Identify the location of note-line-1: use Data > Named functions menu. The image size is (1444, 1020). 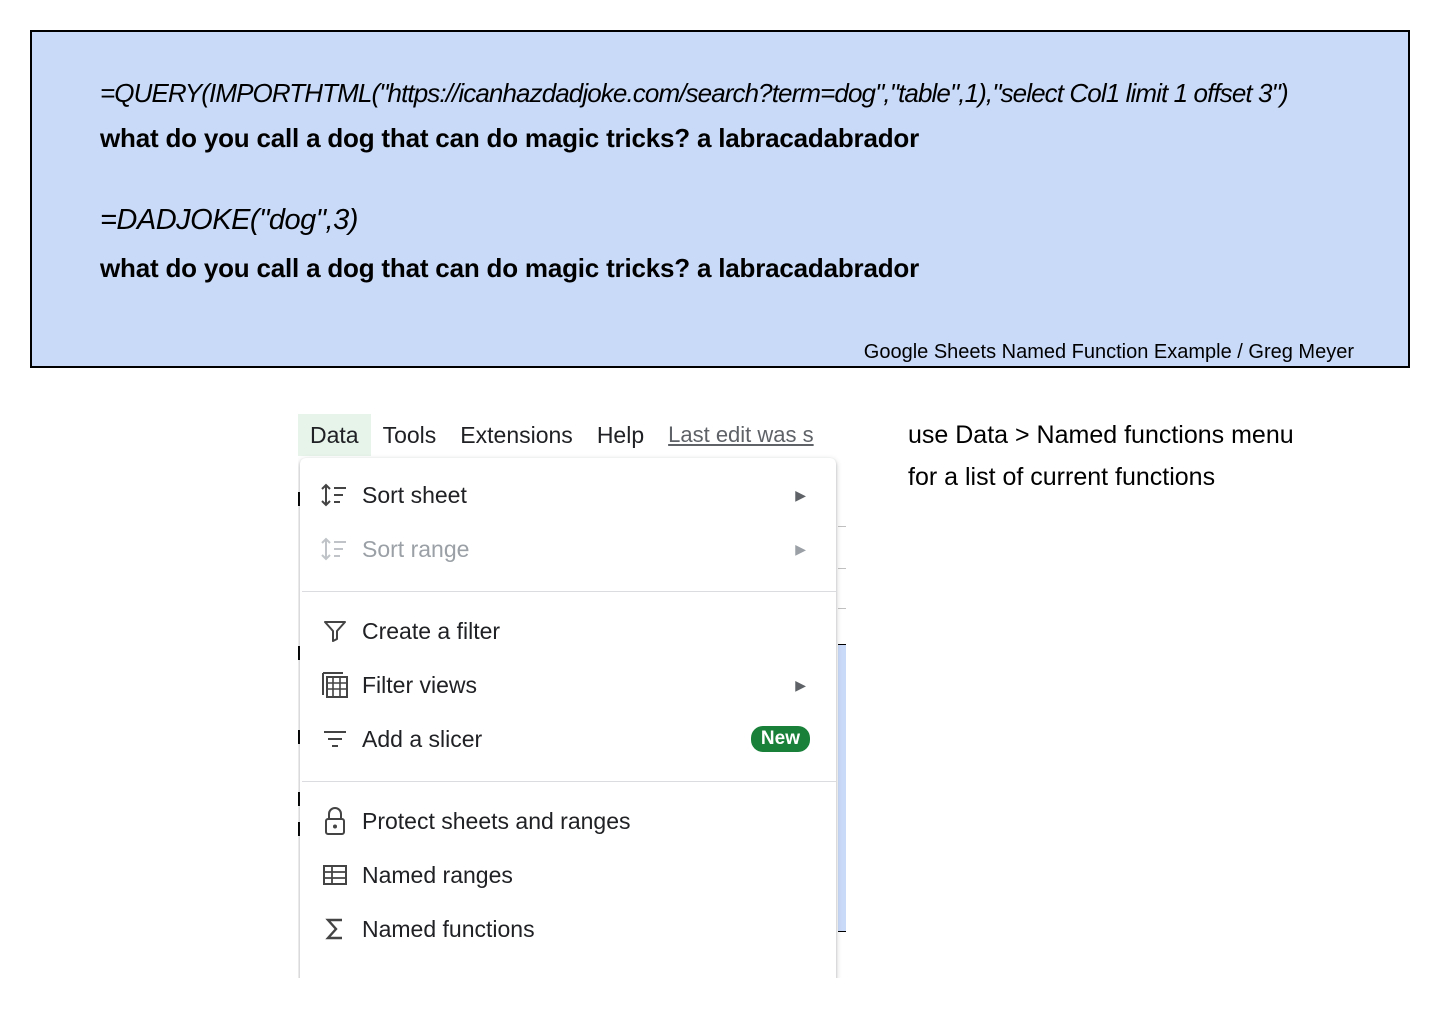
(1101, 435).